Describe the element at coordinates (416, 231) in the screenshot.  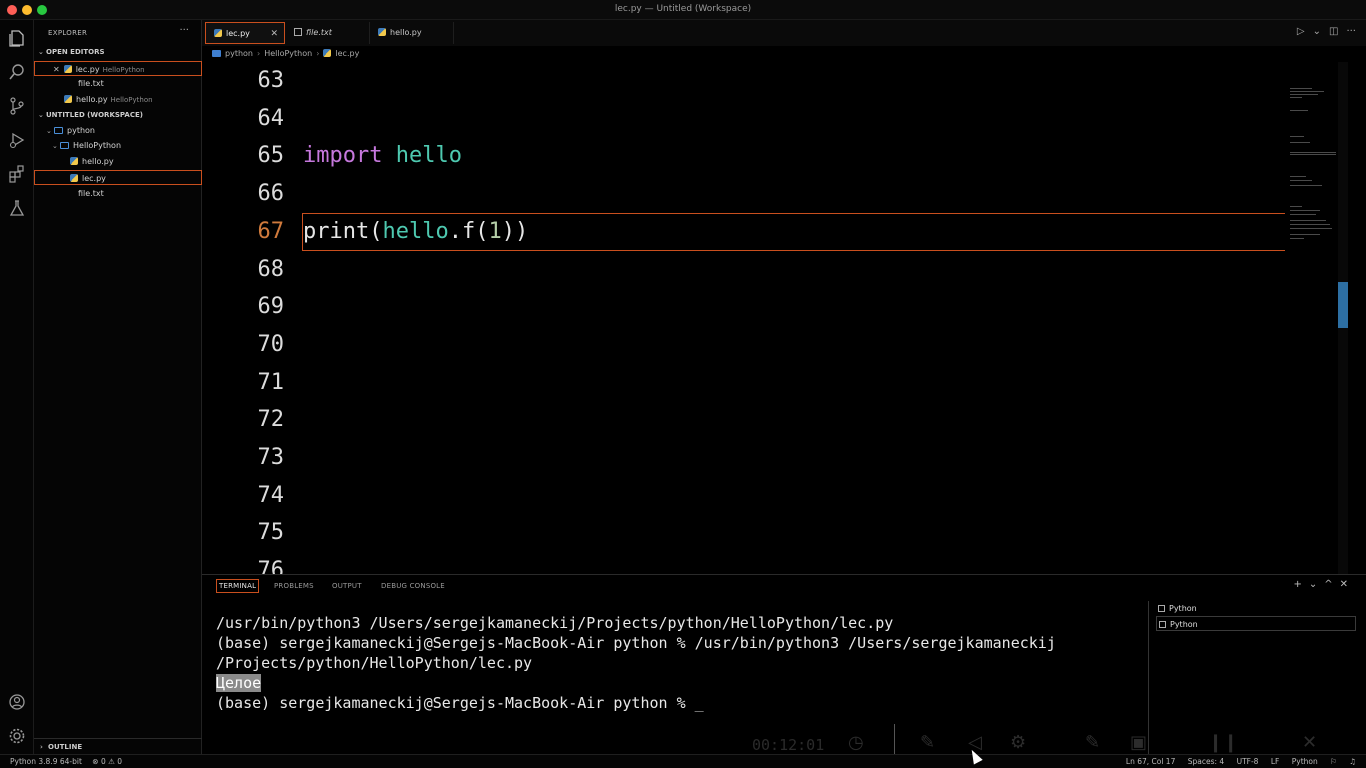
I see `code-text: print(hello.f(1))` at that location.